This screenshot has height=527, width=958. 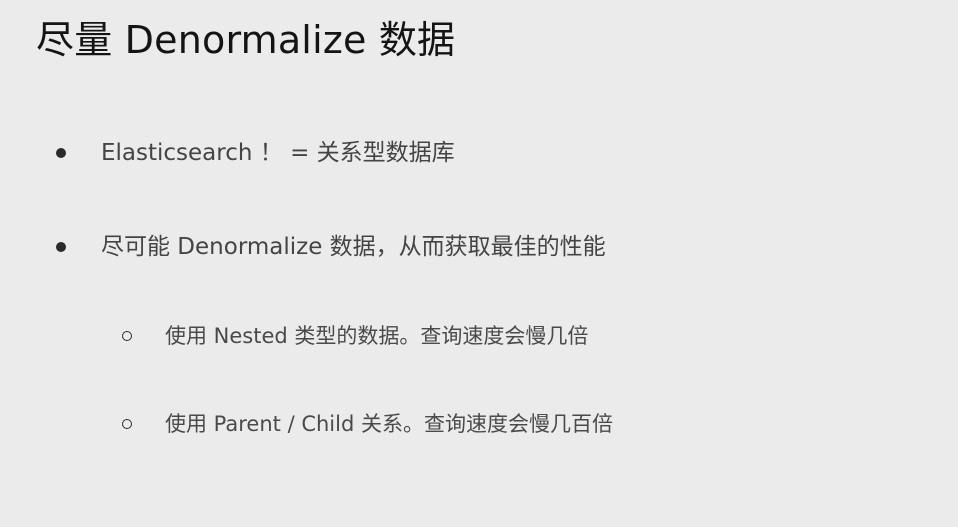 I want to click on bullet-item-elasticsearch: Elasticsearch ！ = 关系型数据库, so click(x=255, y=153).